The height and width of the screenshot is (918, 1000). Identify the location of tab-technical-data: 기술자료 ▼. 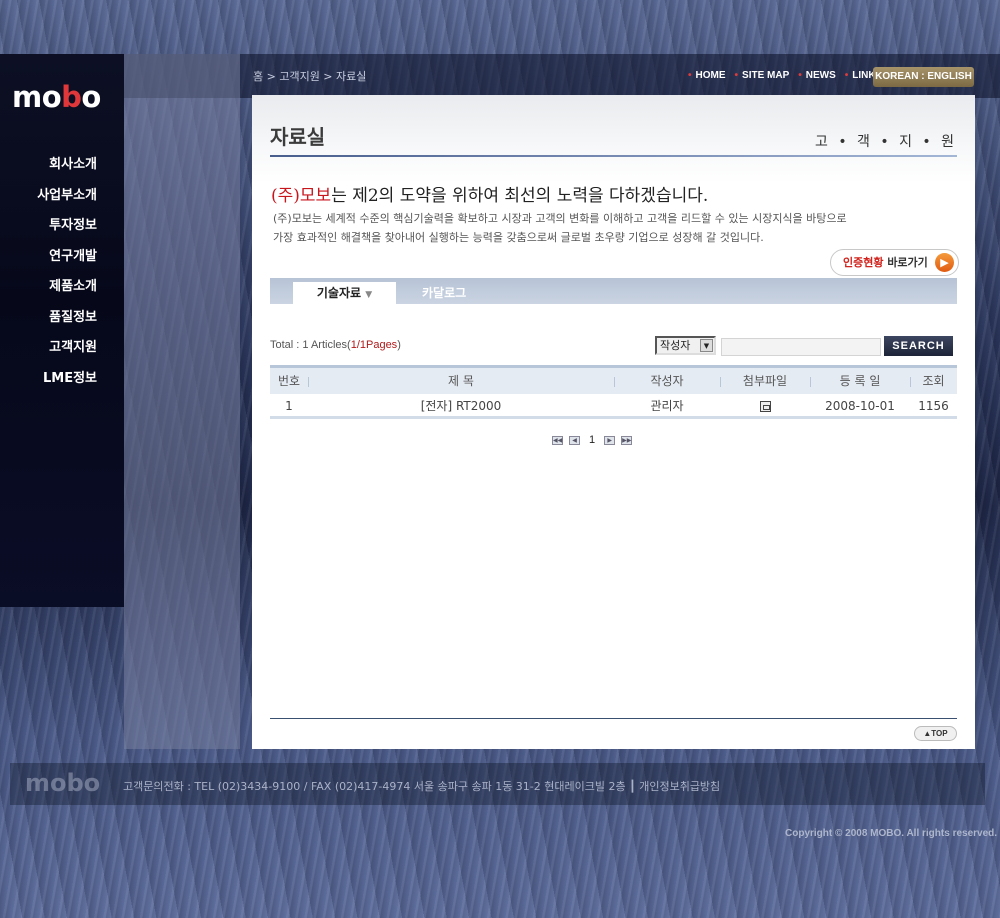
(344, 293).